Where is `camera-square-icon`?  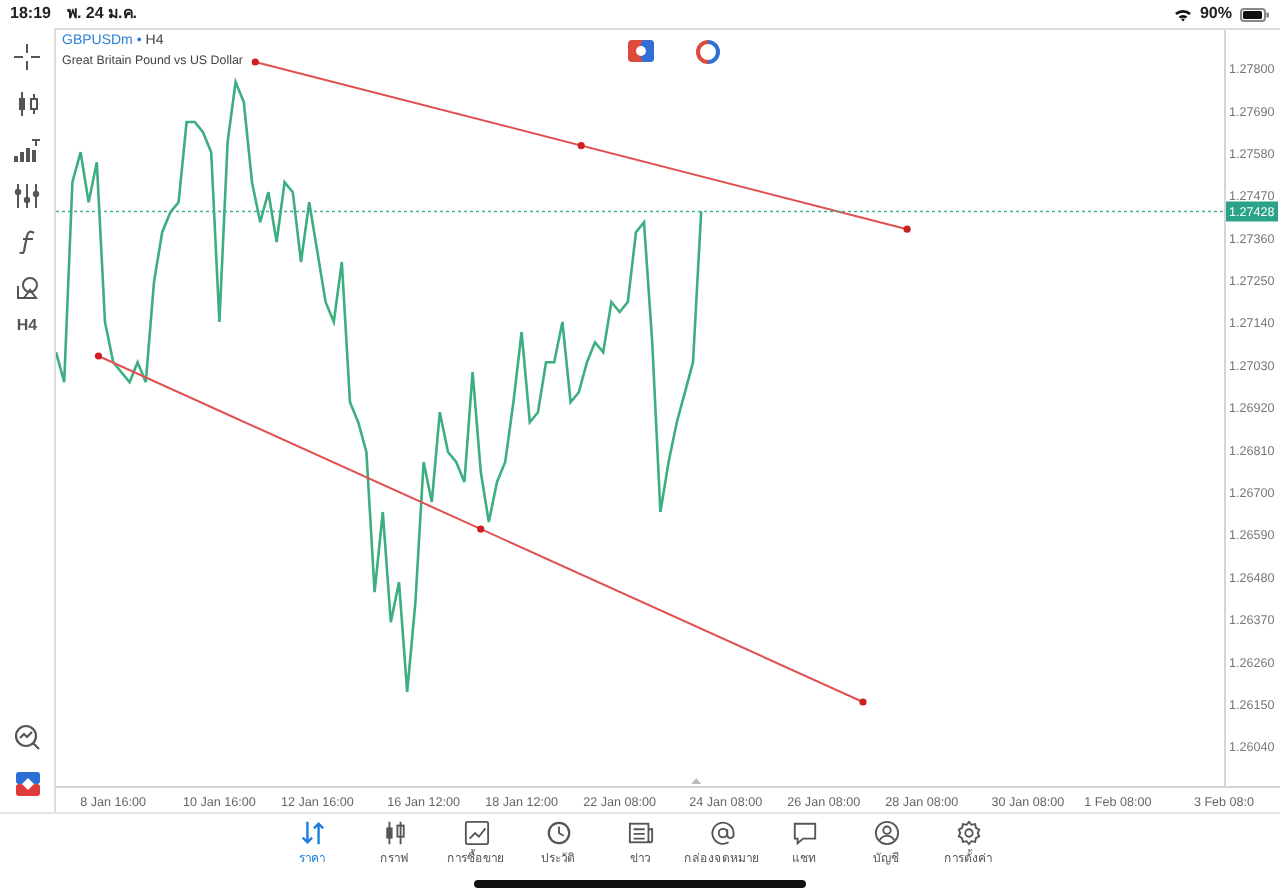 camera-square-icon is located at coordinates (641, 51).